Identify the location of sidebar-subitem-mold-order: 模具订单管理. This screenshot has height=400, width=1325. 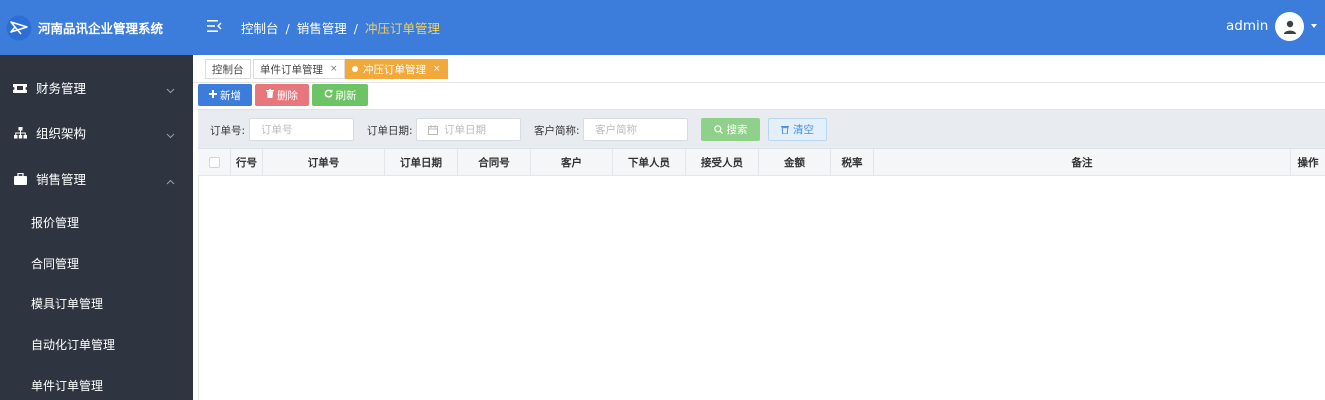
(96, 303).